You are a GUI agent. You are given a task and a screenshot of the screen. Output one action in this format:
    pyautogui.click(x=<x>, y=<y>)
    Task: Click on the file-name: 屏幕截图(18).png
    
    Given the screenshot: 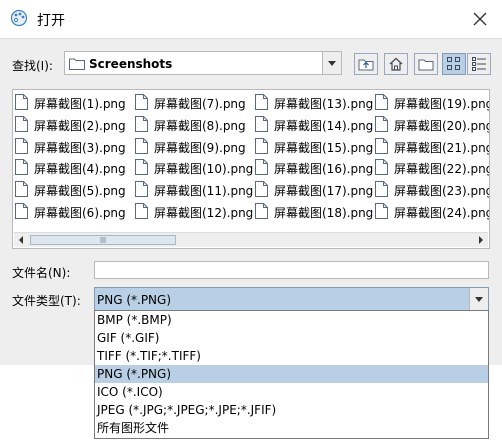 What is the action you would take?
    pyautogui.click(x=324, y=212)
    